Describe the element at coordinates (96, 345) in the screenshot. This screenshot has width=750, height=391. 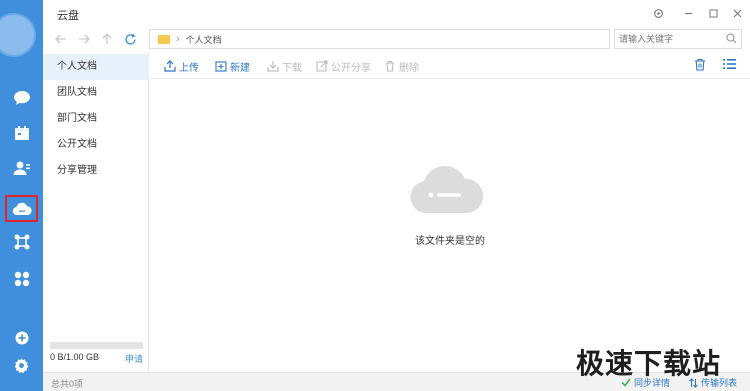
I see `storage-progress-bar` at that location.